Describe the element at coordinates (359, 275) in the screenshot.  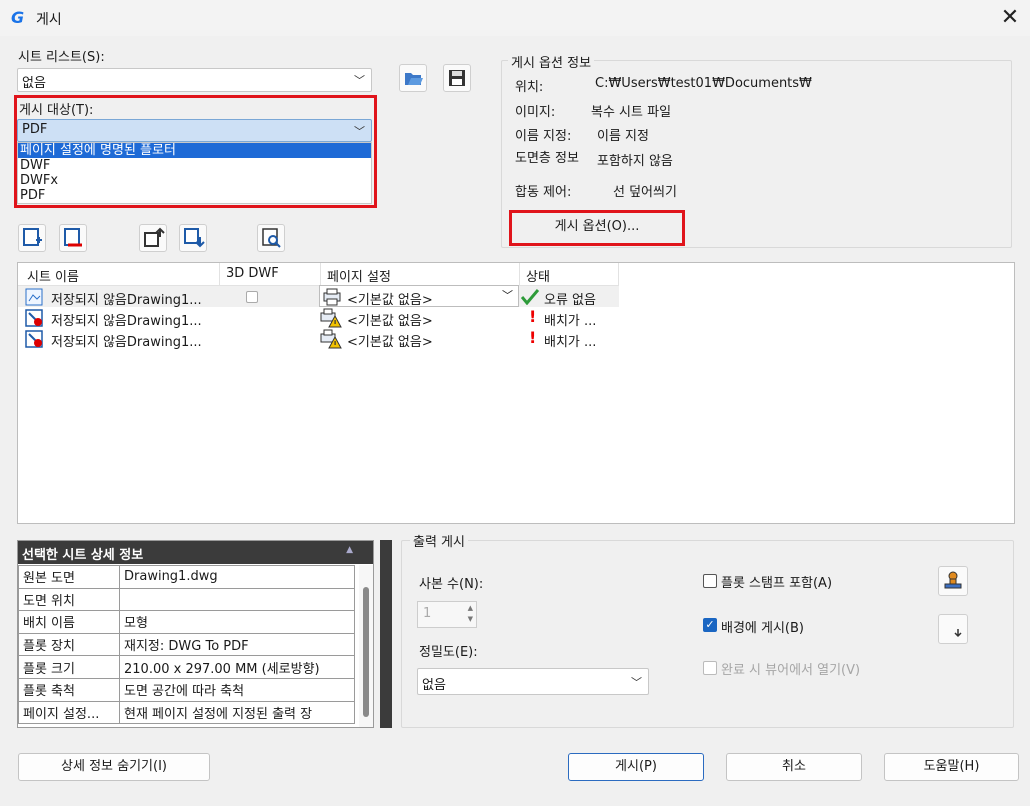
I see `column-header-page-setup: 페이지 설정` at that location.